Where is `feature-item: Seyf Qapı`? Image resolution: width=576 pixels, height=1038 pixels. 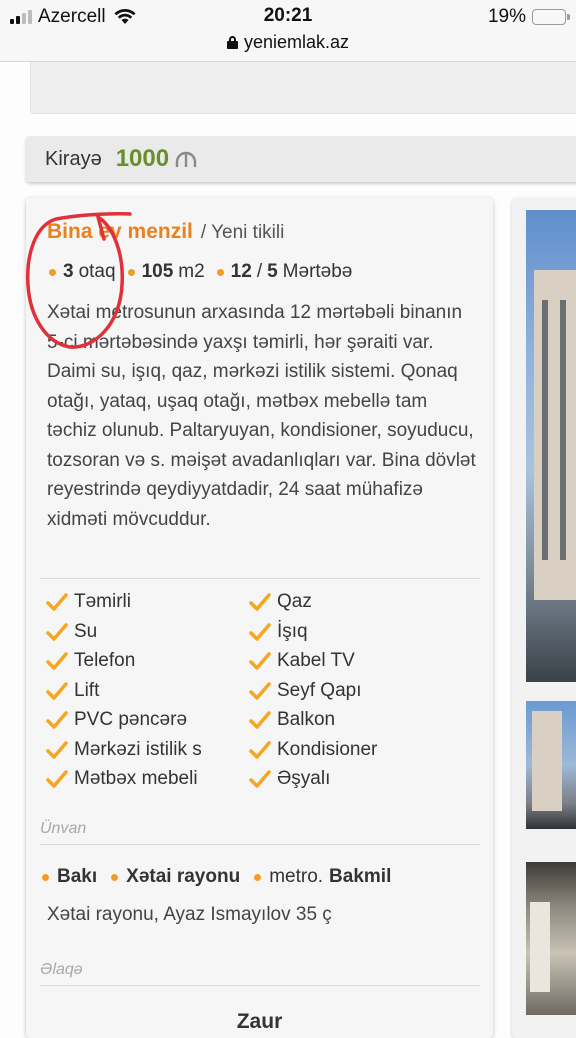 feature-item: Seyf Qapı is located at coordinates (350, 691).